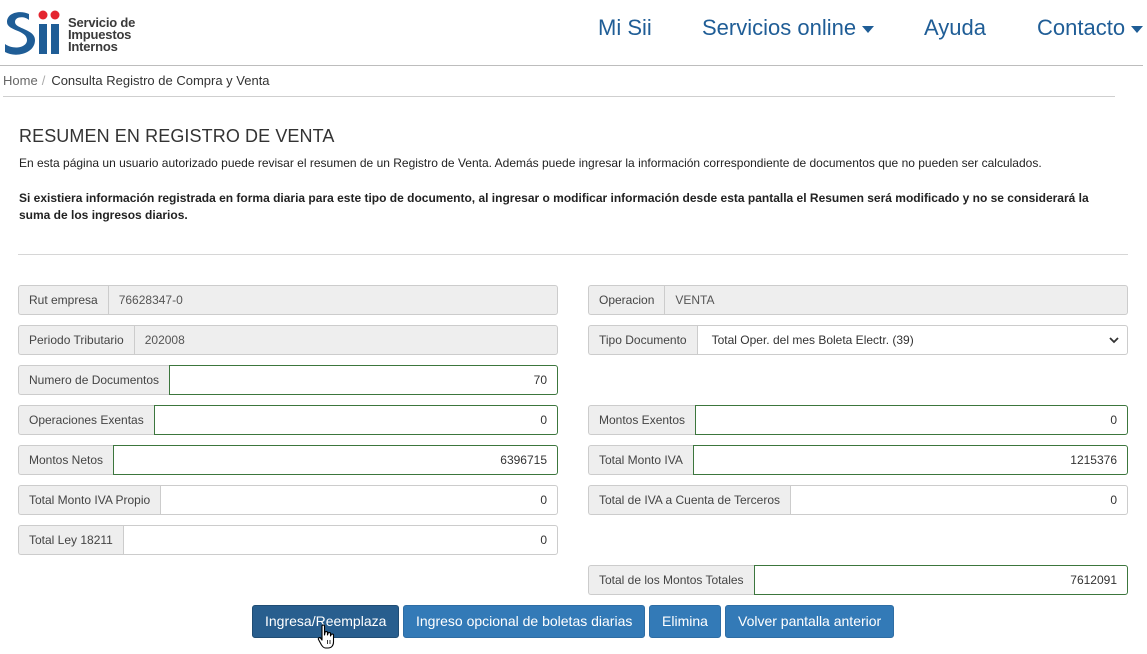 Image resolution: width=1147 pixels, height=654 pixels. Describe the element at coordinates (345, 340) in the screenshot. I see `periodo-tributario-value: 202008` at that location.